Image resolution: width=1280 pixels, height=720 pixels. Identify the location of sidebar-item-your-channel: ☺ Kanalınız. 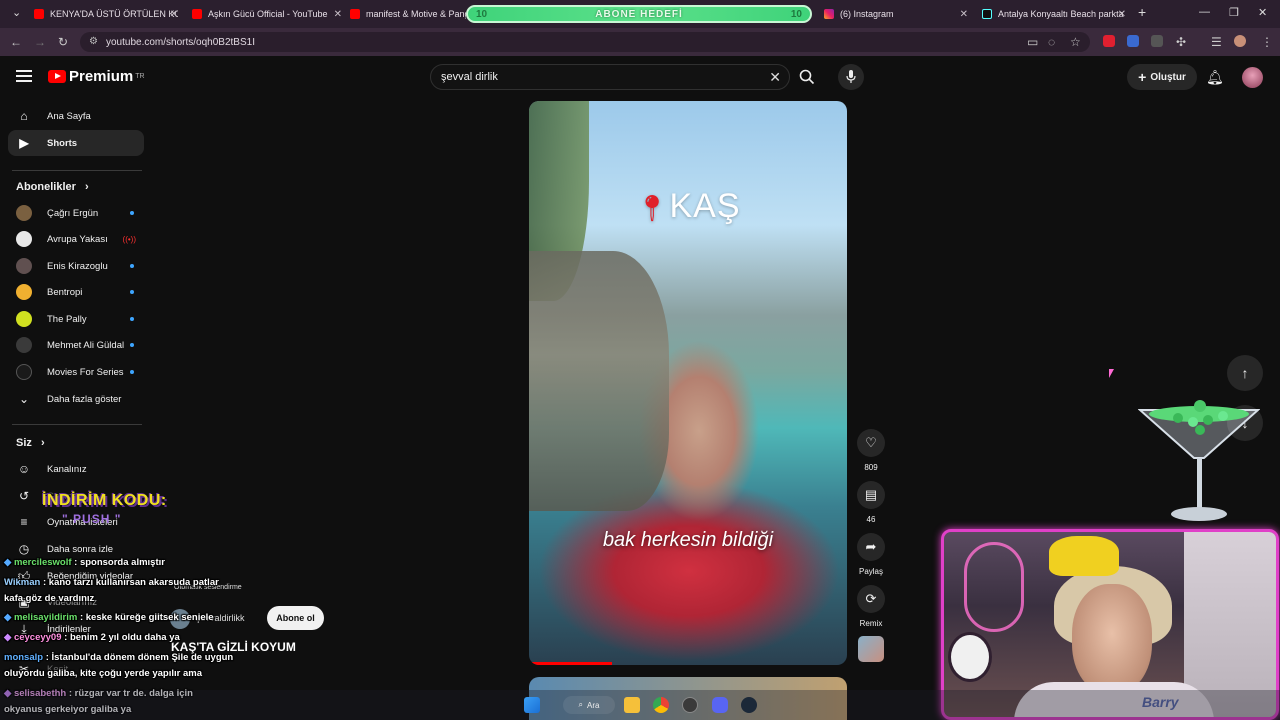
(76, 469).